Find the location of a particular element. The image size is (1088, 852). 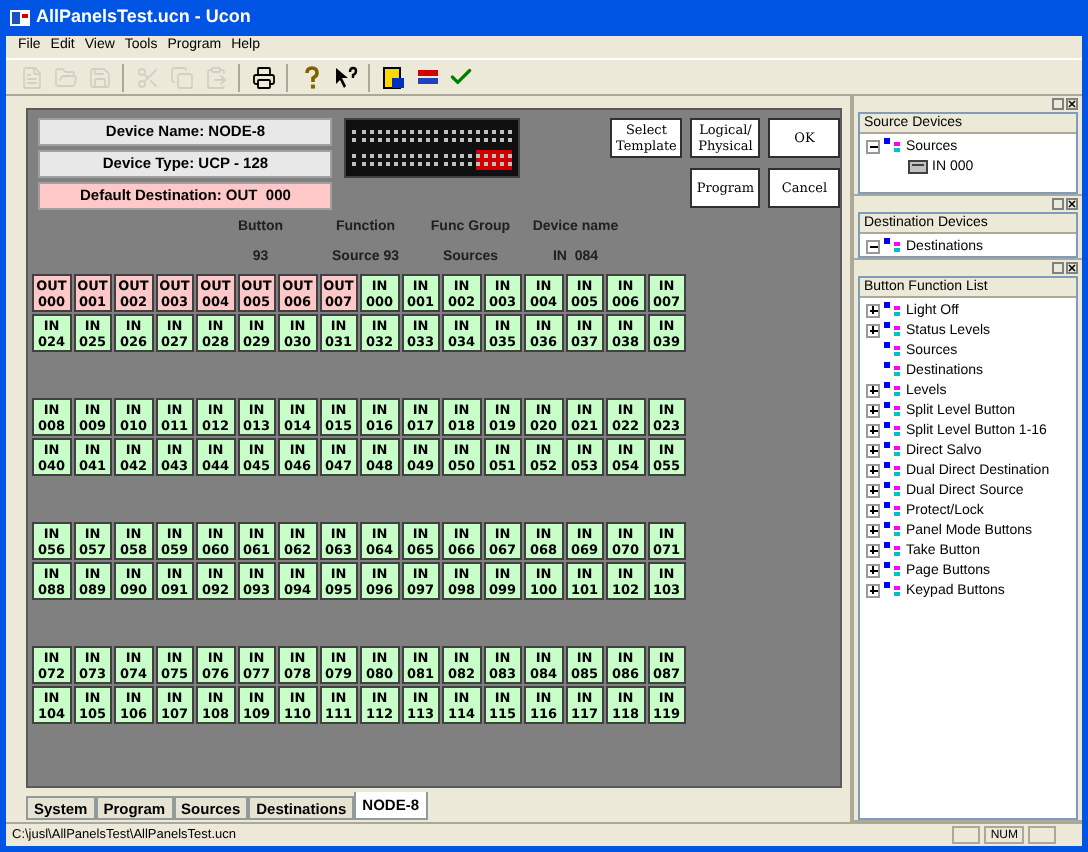

window-title: AllPanelsTest.ucn - Ucon is located at coordinates (143, 17).